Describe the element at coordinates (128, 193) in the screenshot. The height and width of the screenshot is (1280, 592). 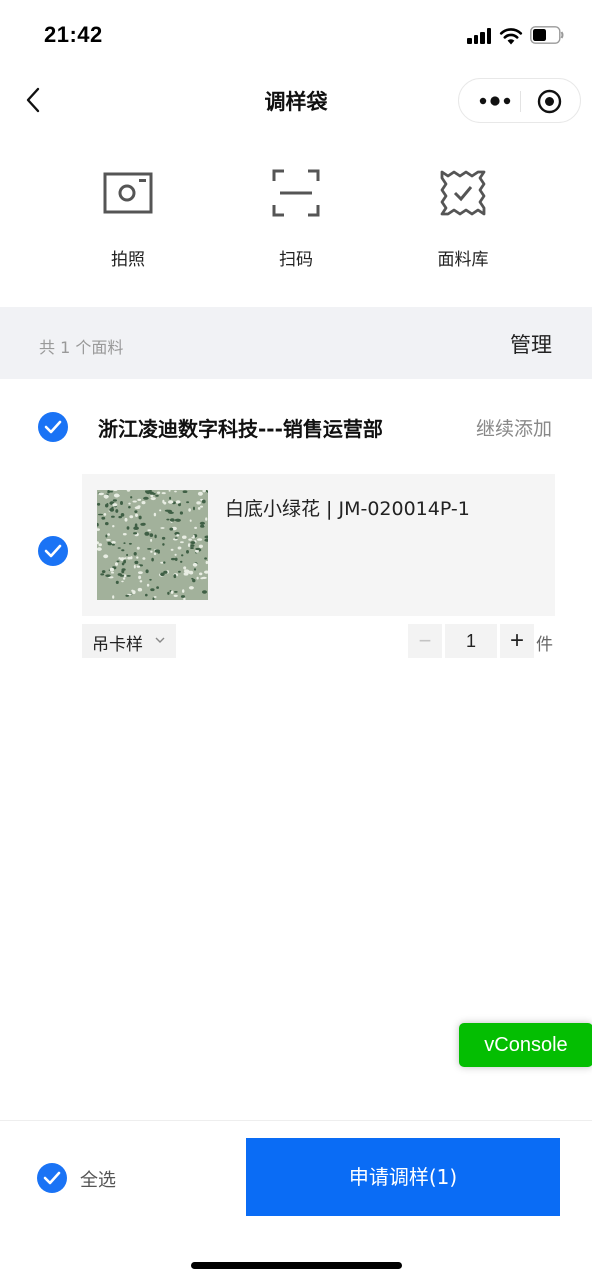
I see `camera-icon` at that location.